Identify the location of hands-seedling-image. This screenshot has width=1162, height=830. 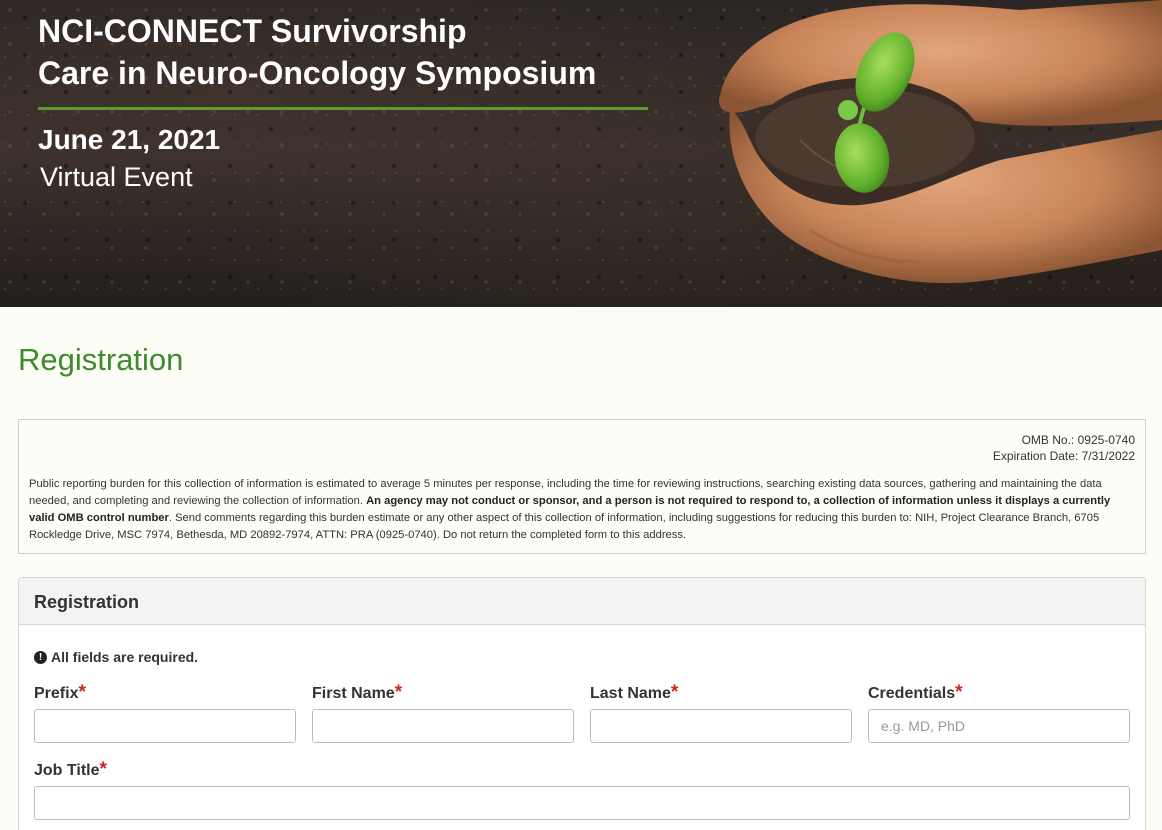
(940, 142).